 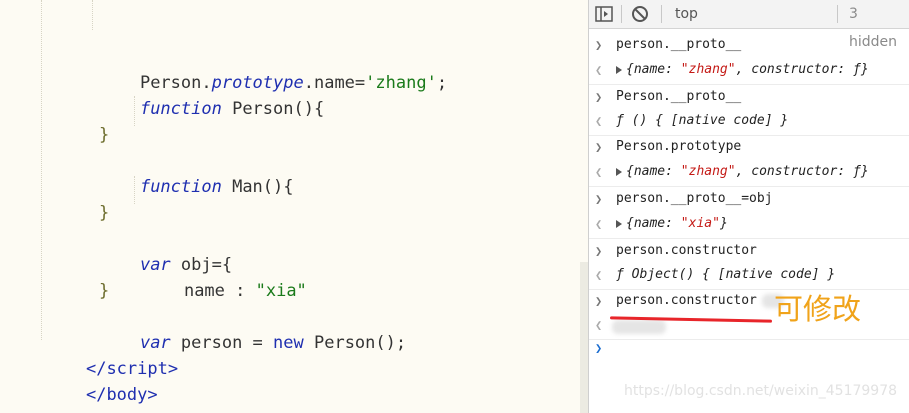 I want to click on code-text: ;, so click(x=442, y=83).